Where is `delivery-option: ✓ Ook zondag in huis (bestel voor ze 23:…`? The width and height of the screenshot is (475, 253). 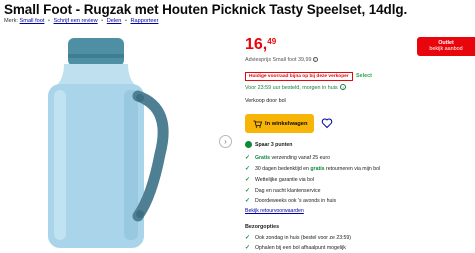 delivery-option: ✓ Ook zondag in huis (bestel voor ze 23:… is located at coordinates (298, 238).